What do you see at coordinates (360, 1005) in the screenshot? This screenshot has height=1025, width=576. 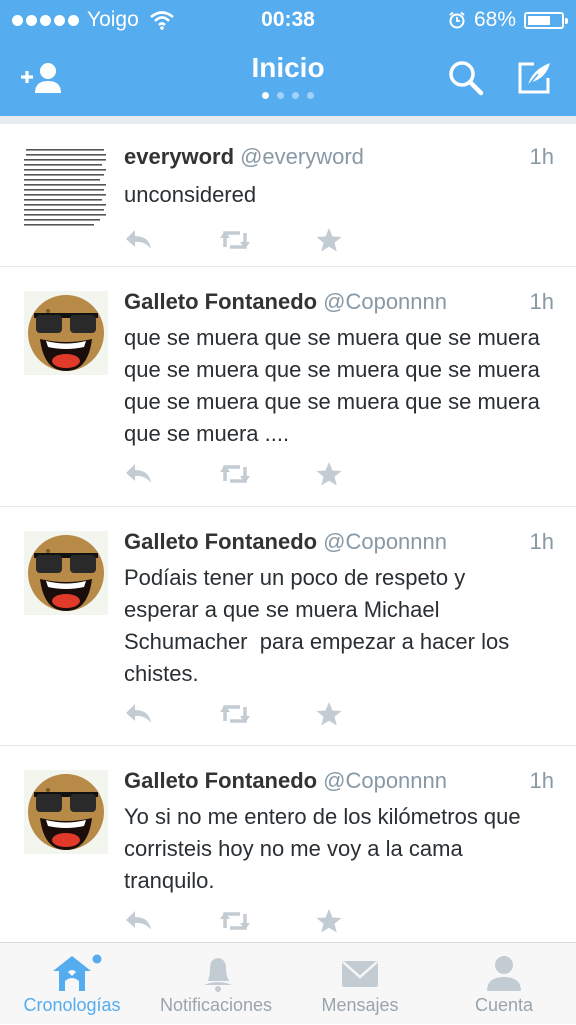 I see `tab-label: Mensajes` at bounding box center [360, 1005].